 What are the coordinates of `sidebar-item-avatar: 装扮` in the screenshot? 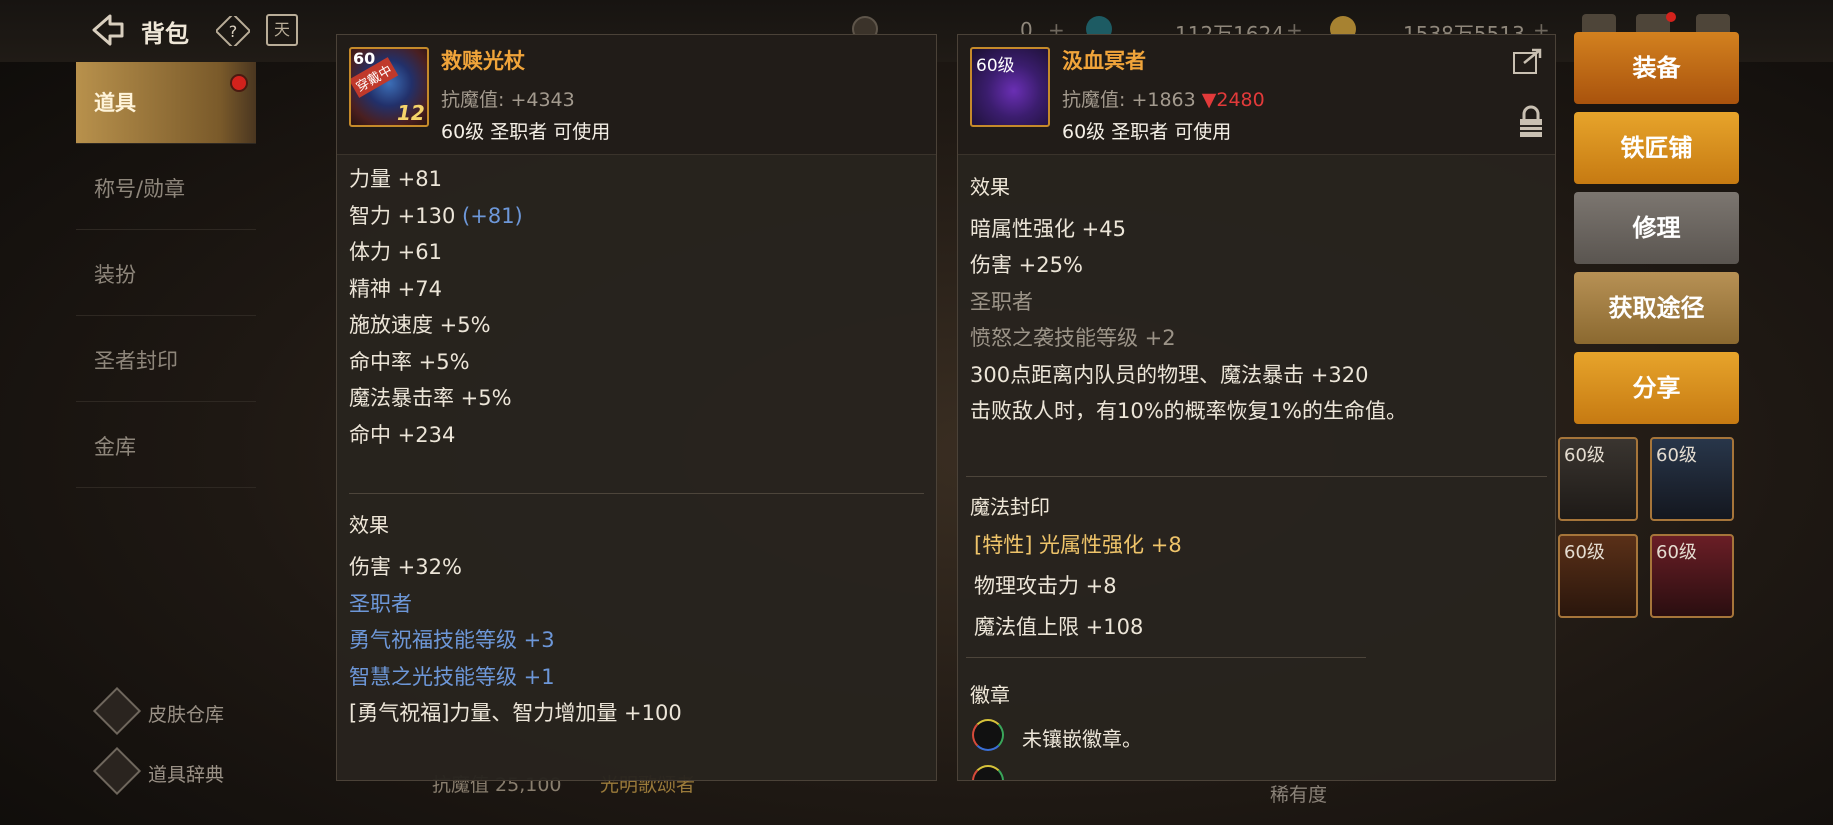 It's located at (166, 275).